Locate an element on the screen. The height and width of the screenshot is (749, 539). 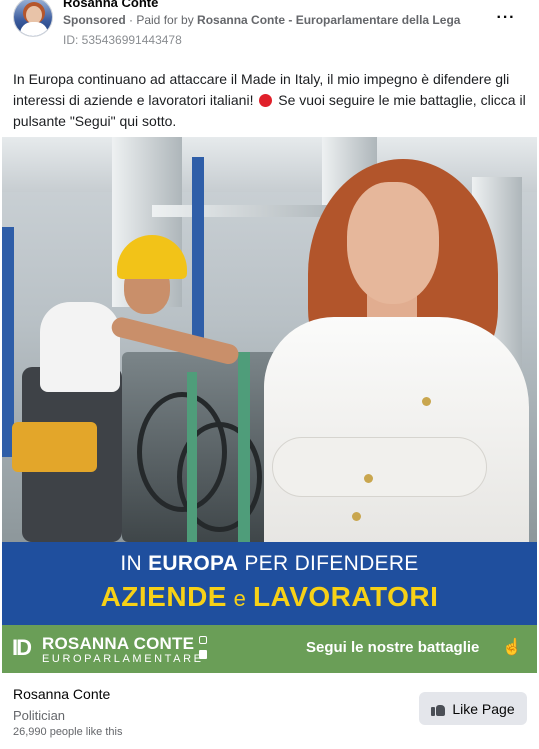
worker-toolbelt is located at coordinates (54, 447).